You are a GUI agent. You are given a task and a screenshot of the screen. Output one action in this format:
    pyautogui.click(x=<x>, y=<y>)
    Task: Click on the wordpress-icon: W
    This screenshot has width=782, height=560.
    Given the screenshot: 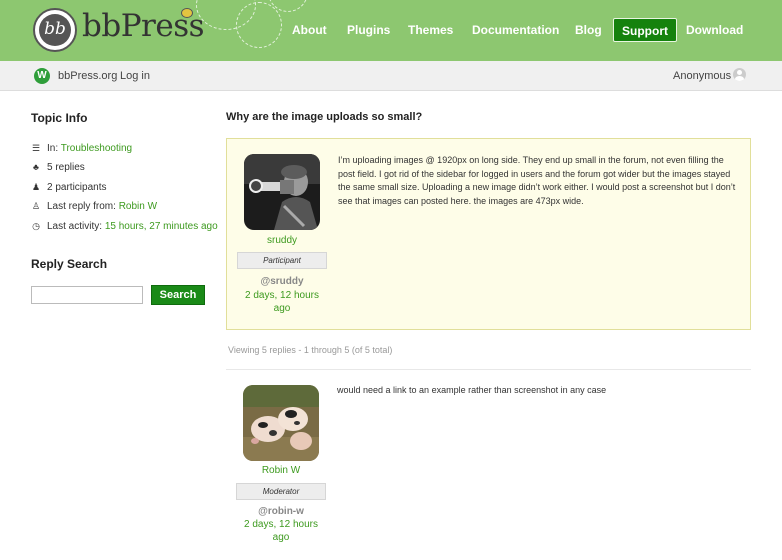 What is the action you would take?
    pyautogui.click(x=42, y=76)
    